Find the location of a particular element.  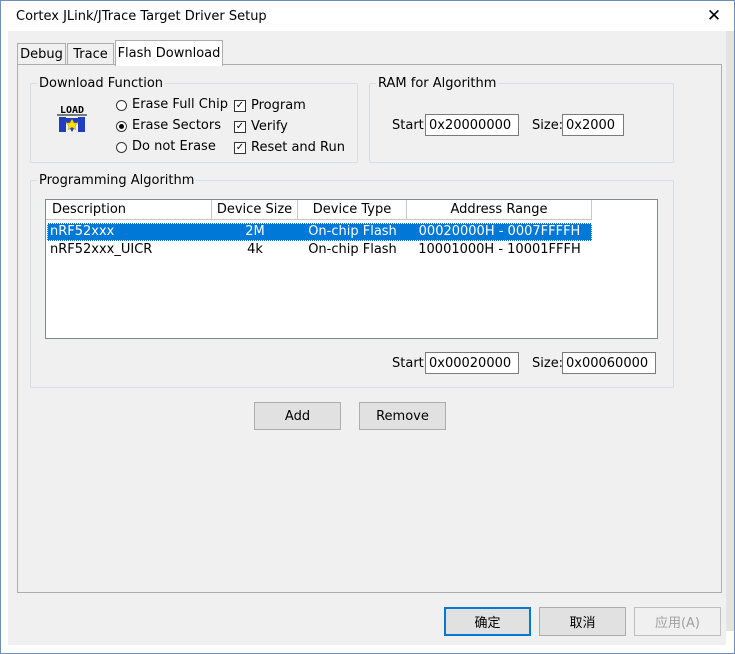

background-app-strip is located at coordinates (730, 331).